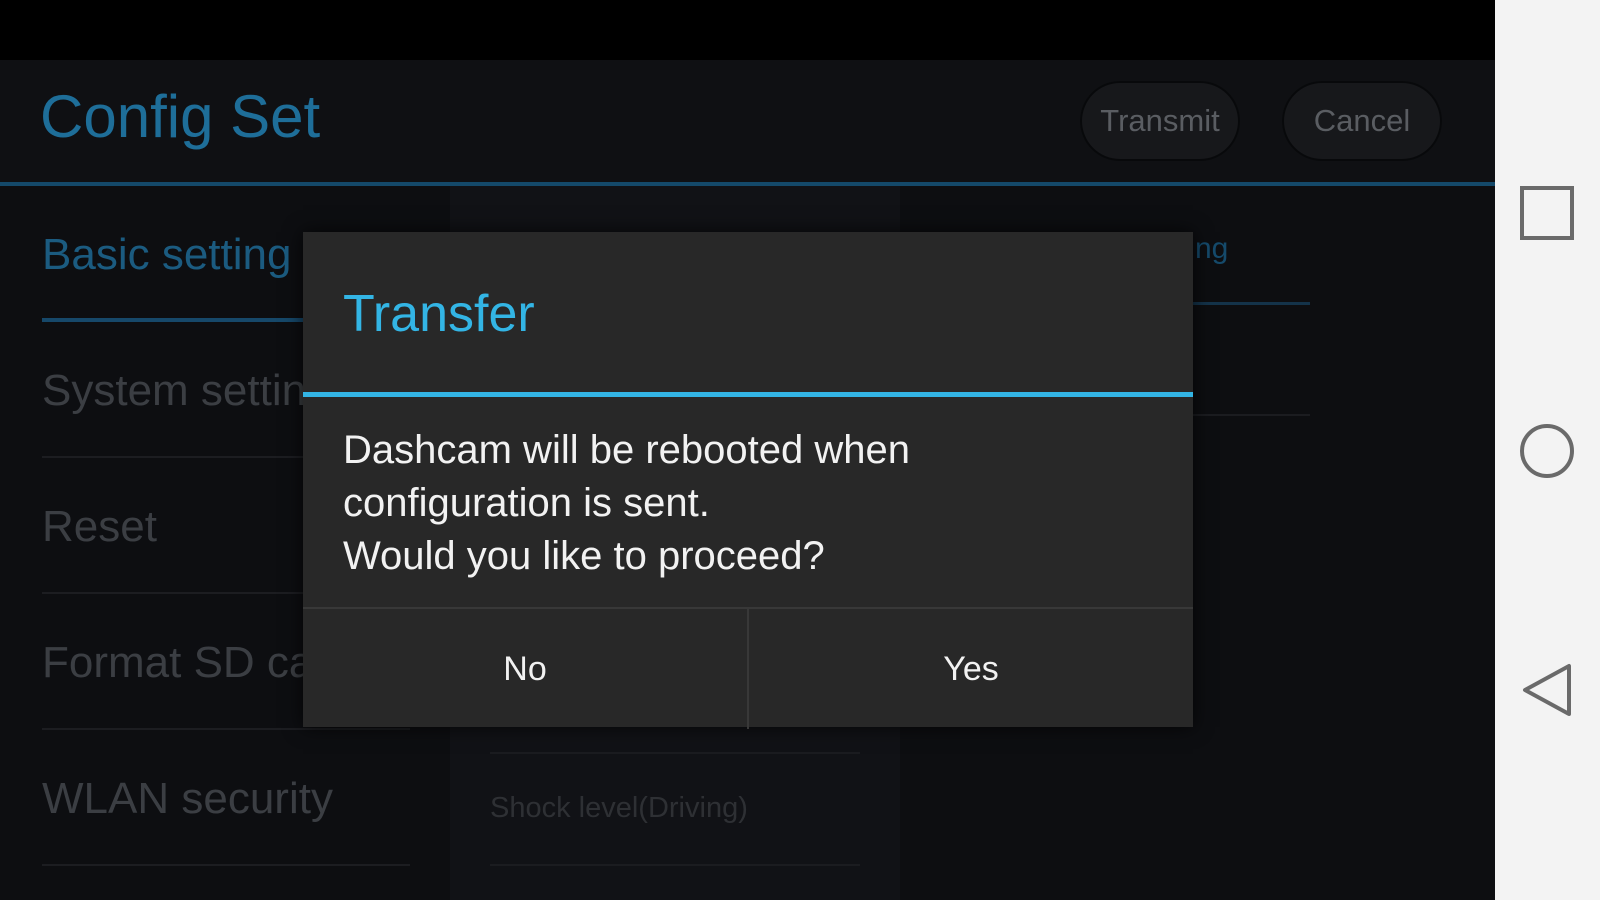  What do you see at coordinates (186, 391) in the screenshot?
I see `menu-item-system-setting: System setting` at bounding box center [186, 391].